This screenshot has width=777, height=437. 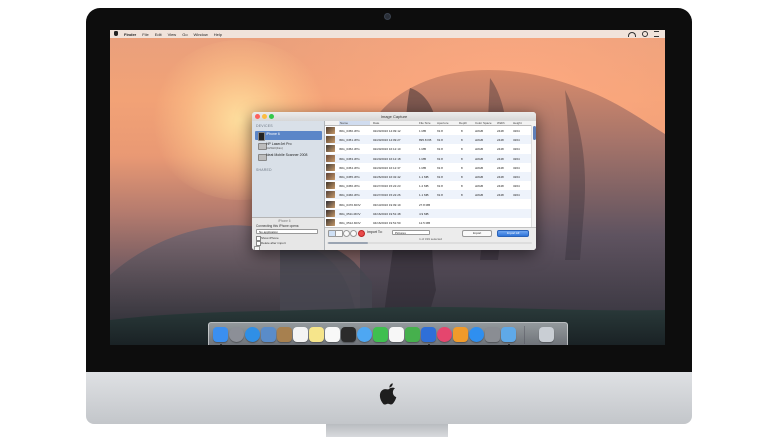 What do you see at coordinates (546, 334) in the screenshot?
I see `dock-trash-icon` at bounding box center [546, 334].